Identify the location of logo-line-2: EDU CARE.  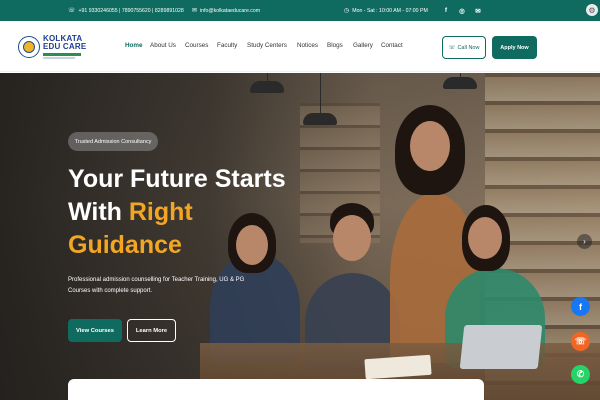
(65, 46).